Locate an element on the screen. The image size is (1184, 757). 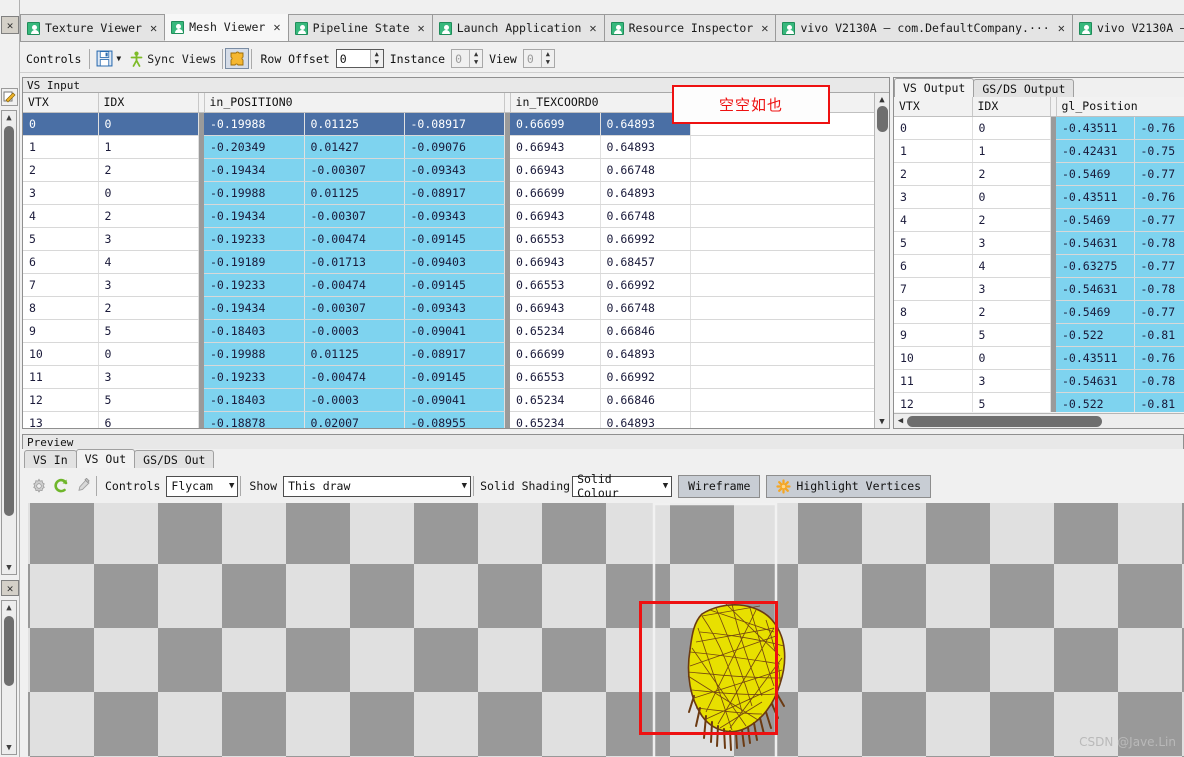
tab-gs-ds-out: GS/DS Out is located at coordinates (174, 459).